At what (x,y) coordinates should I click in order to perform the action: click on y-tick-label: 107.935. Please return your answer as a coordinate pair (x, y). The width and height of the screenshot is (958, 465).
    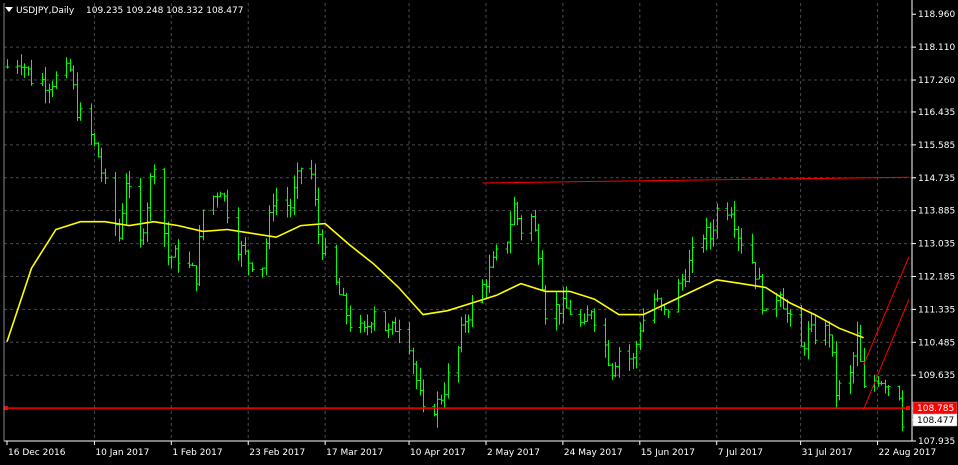
    Looking at the image, I should click on (936, 442).